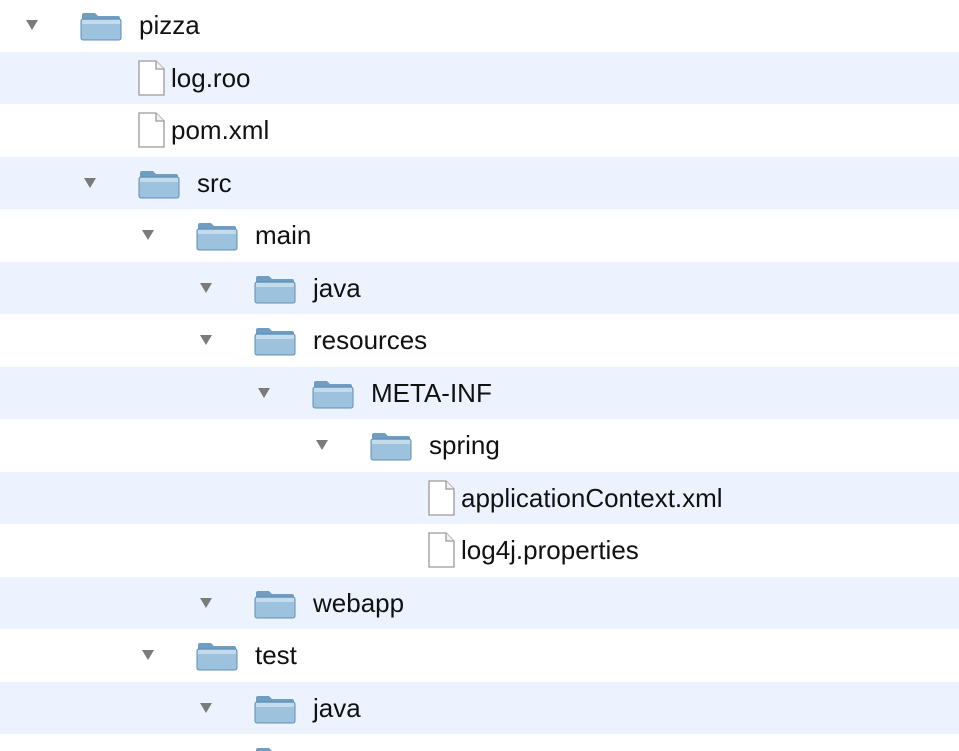 This screenshot has width=959, height=751. I want to click on folder-row: webapp, so click(479, 602).